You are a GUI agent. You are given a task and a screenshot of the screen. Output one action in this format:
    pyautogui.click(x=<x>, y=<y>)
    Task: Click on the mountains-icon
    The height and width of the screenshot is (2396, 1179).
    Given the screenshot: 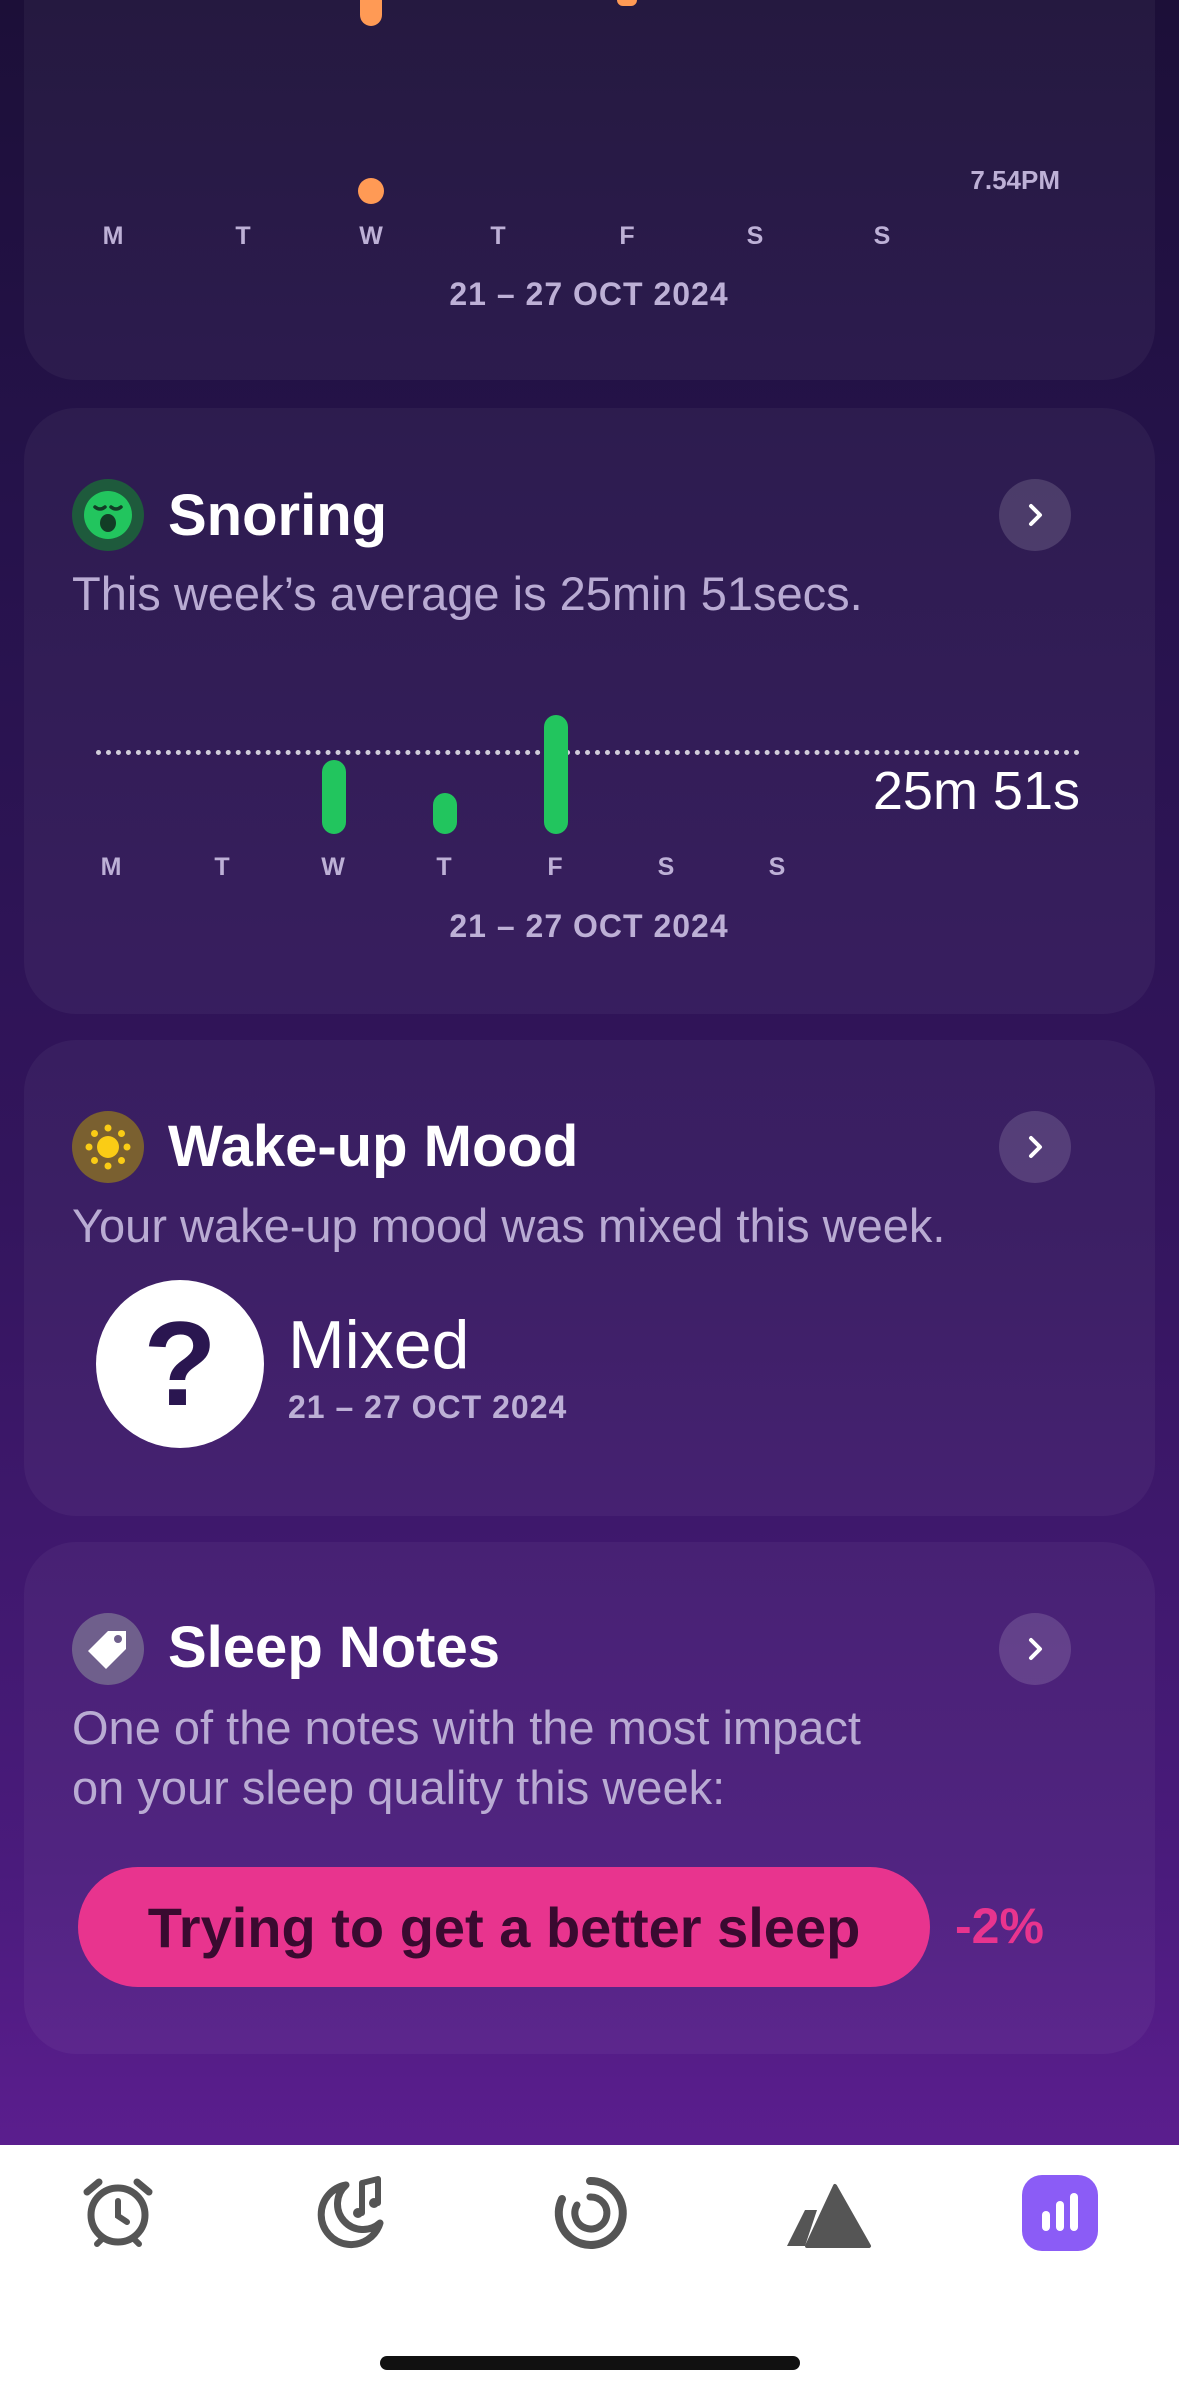 What is the action you would take?
    pyautogui.click(x=829, y=2216)
    